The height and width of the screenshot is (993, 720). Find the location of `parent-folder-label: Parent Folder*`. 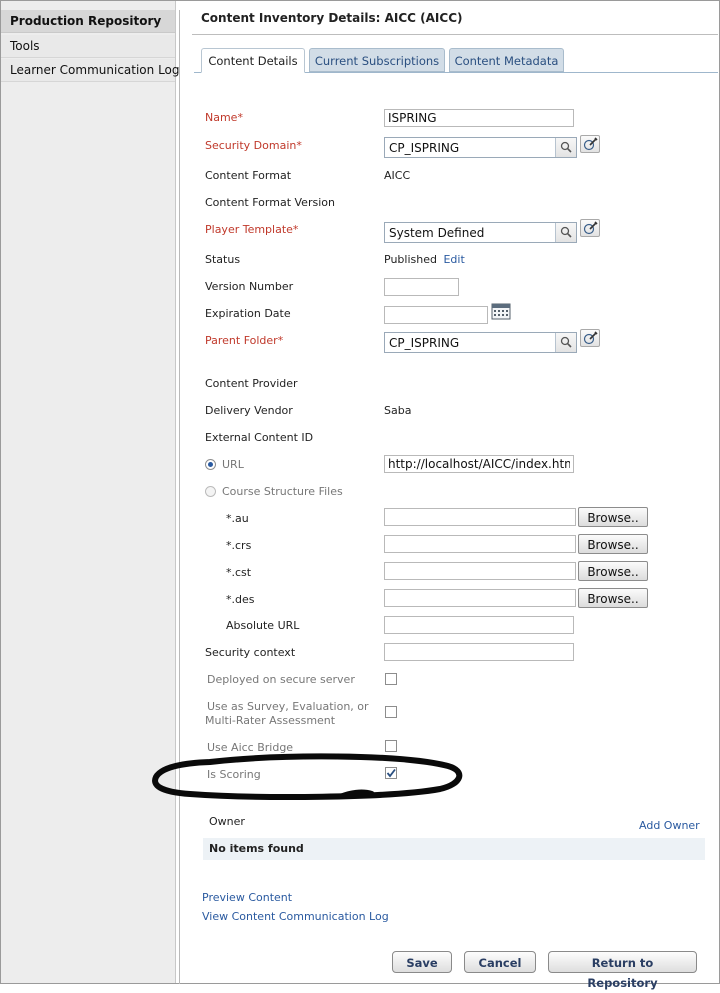

parent-folder-label: Parent Folder* is located at coordinates (244, 340).